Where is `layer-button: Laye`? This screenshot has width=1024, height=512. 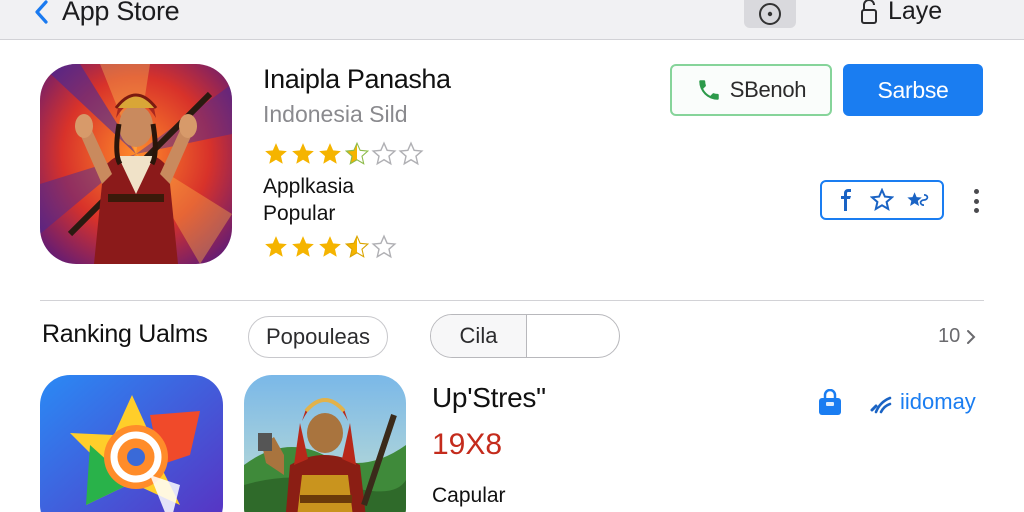
layer-button: Laye is located at coordinates (900, 13).